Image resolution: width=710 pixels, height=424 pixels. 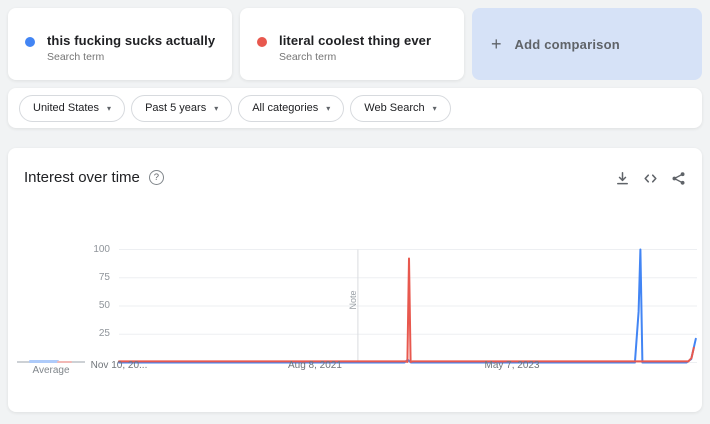 I want to click on add-comparison-button: + Add comparison, so click(x=587, y=44).